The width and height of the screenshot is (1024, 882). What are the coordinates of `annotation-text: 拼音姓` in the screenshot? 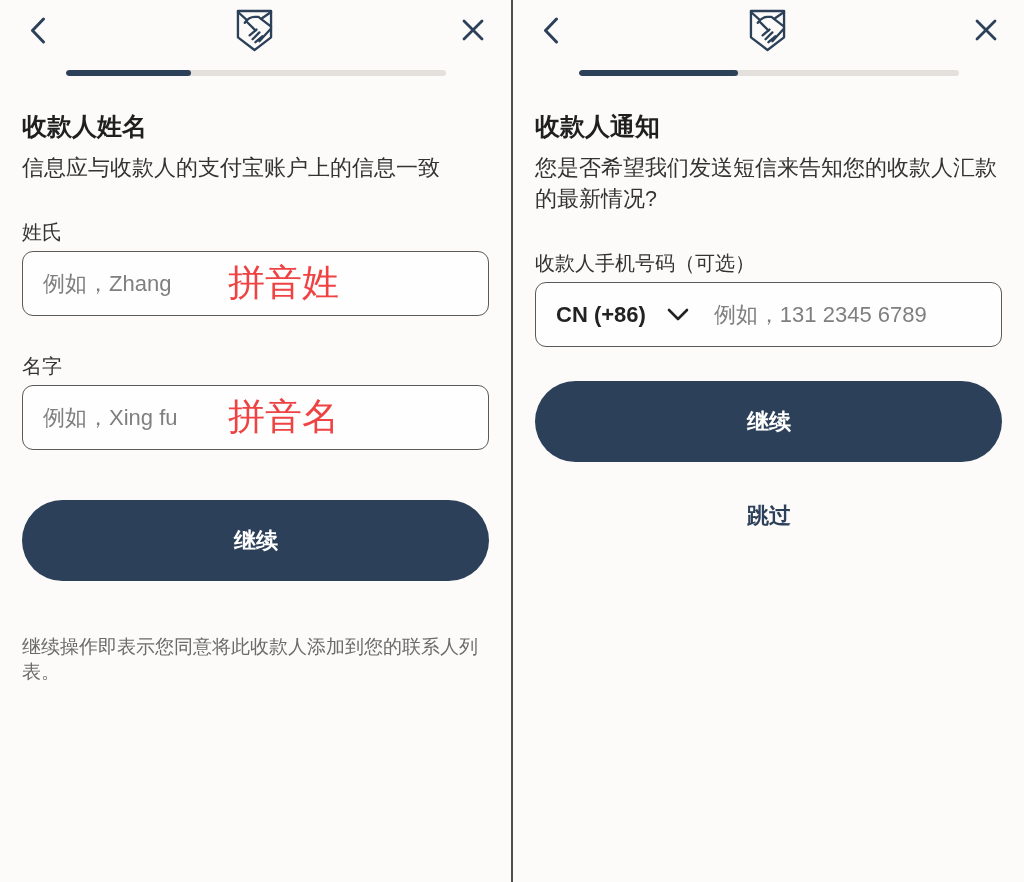 It's located at (283, 283).